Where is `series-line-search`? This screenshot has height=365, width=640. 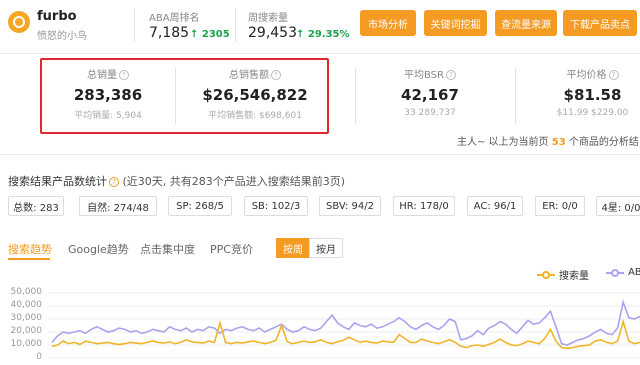 series-line-search is located at coordinates (345, 334).